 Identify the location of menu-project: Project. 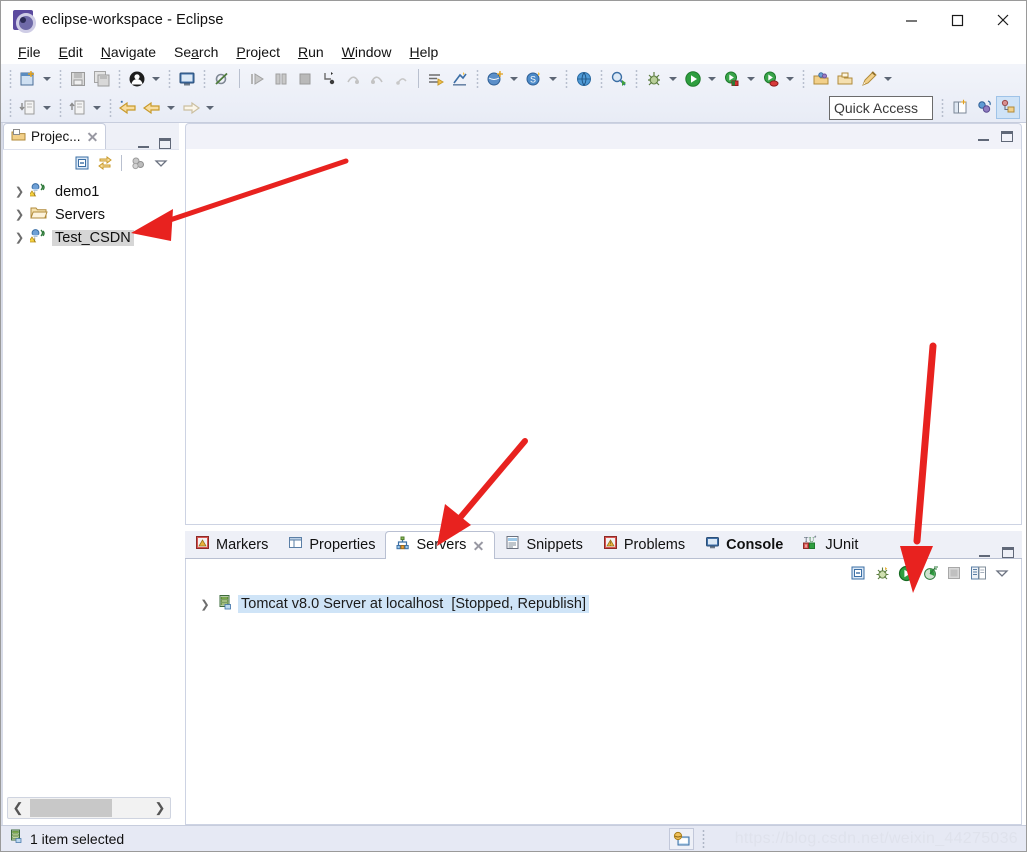
(258, 52).